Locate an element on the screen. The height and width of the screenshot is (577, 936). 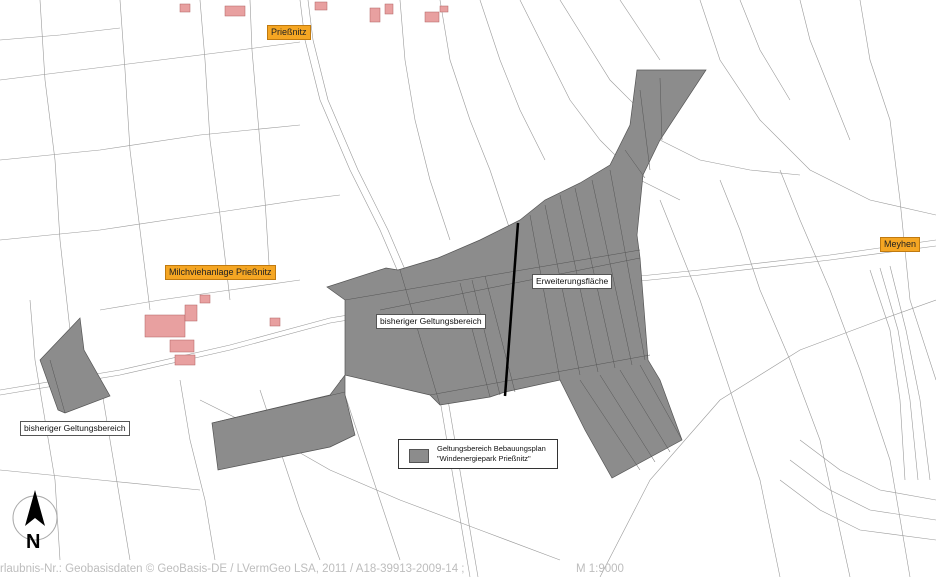
label-erweiterungsflaeche: Erweiterungsfläche is located at coordinates (572, 281).